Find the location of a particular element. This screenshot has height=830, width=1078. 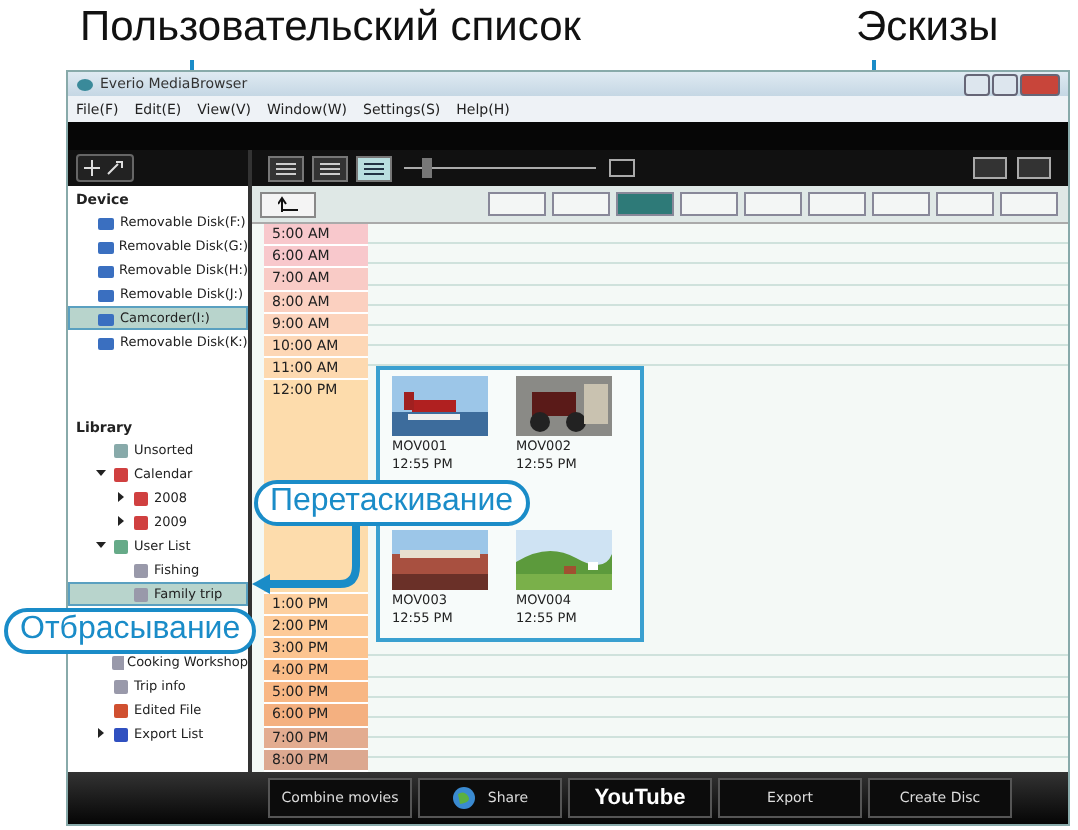

callout-tooltip: Отбрасывание is located at coordinates (130, 631).